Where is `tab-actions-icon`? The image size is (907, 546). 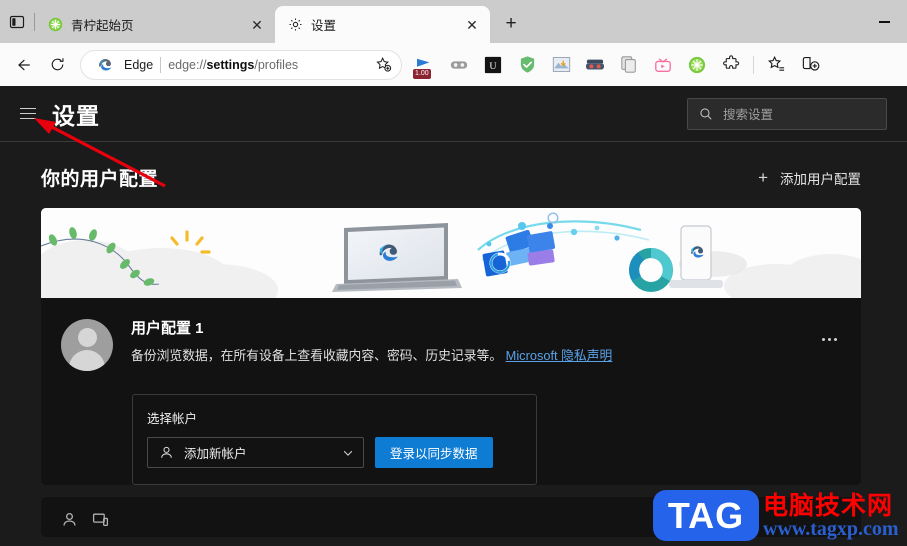
tab-actions-icon is located at coordinates (17, 21).